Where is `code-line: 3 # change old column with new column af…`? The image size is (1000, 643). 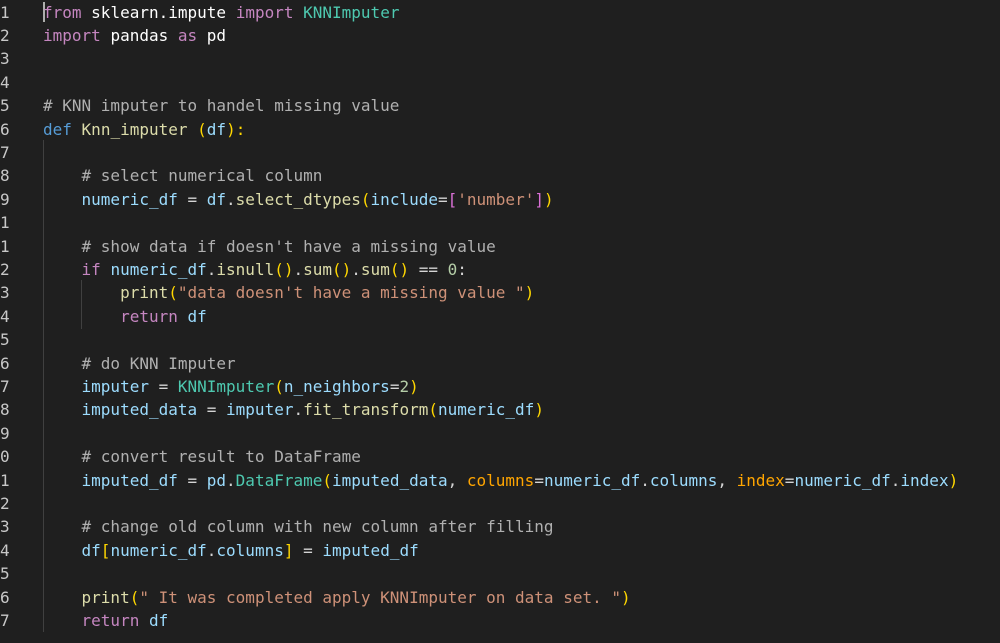
code-line: 3 # change old column with new column af… is located at coordinates (500, 526).